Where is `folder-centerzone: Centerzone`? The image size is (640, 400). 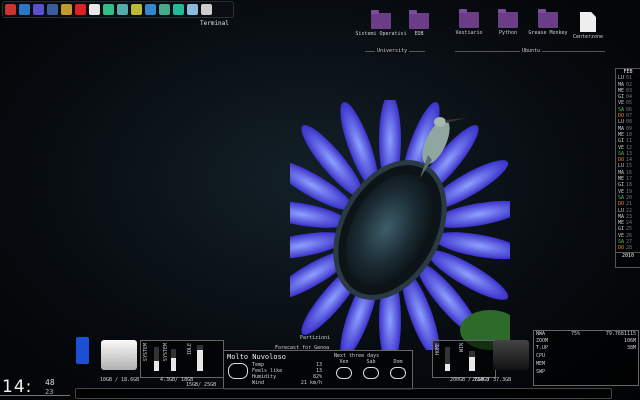
folder-centerzone: Centerzone is located at coordinates (588, 26).